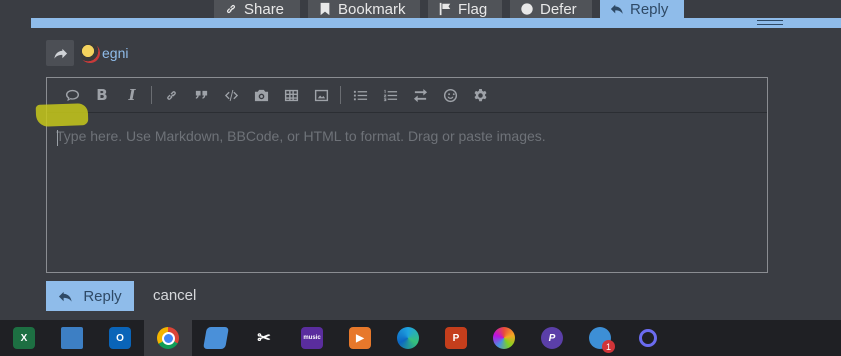 Image resolution: width=841 pixels, height=356 pixels. Describe the element at coordinates (770, 22) in the screenshot. I see `grip-icon` at that location.